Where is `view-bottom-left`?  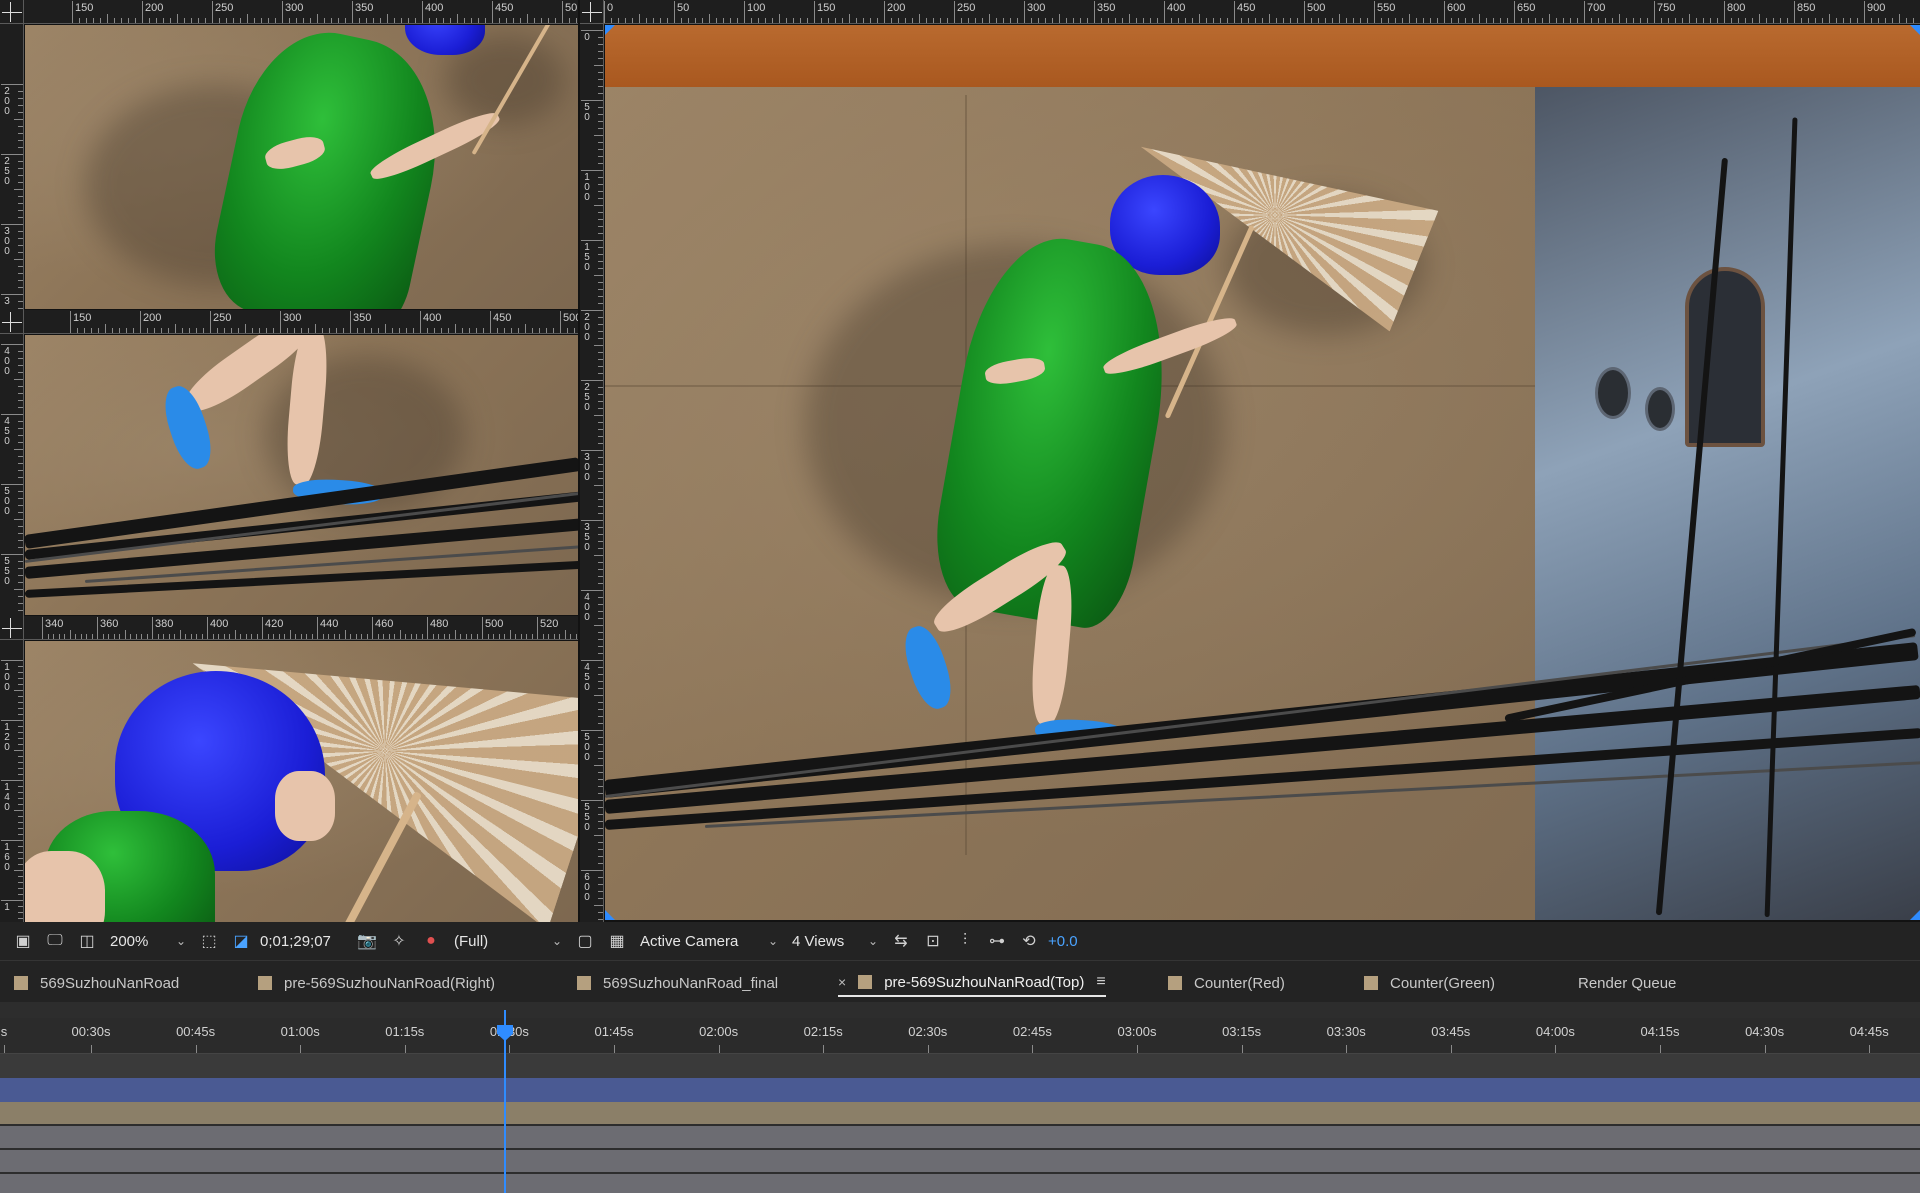
view-bottom-left is located at coordinates (301, 781).